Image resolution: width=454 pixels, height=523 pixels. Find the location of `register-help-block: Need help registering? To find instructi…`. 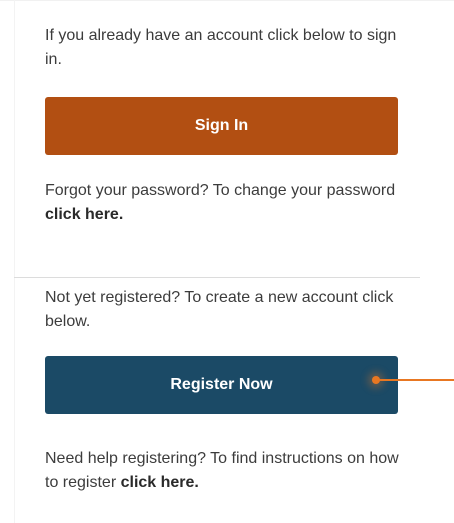

register-help-block: Need help registering? To find instructi… is located at coordinates (225, 471).